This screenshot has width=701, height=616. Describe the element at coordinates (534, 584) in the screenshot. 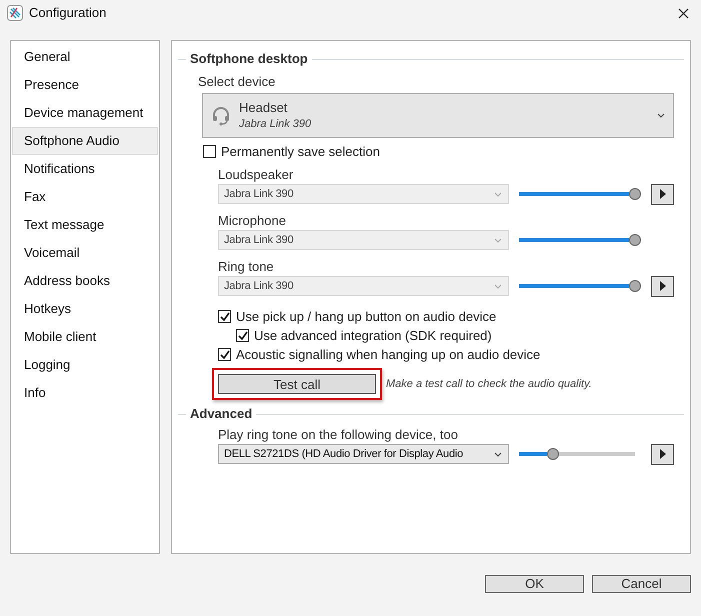

I see `dialog-button: OK` at that location.